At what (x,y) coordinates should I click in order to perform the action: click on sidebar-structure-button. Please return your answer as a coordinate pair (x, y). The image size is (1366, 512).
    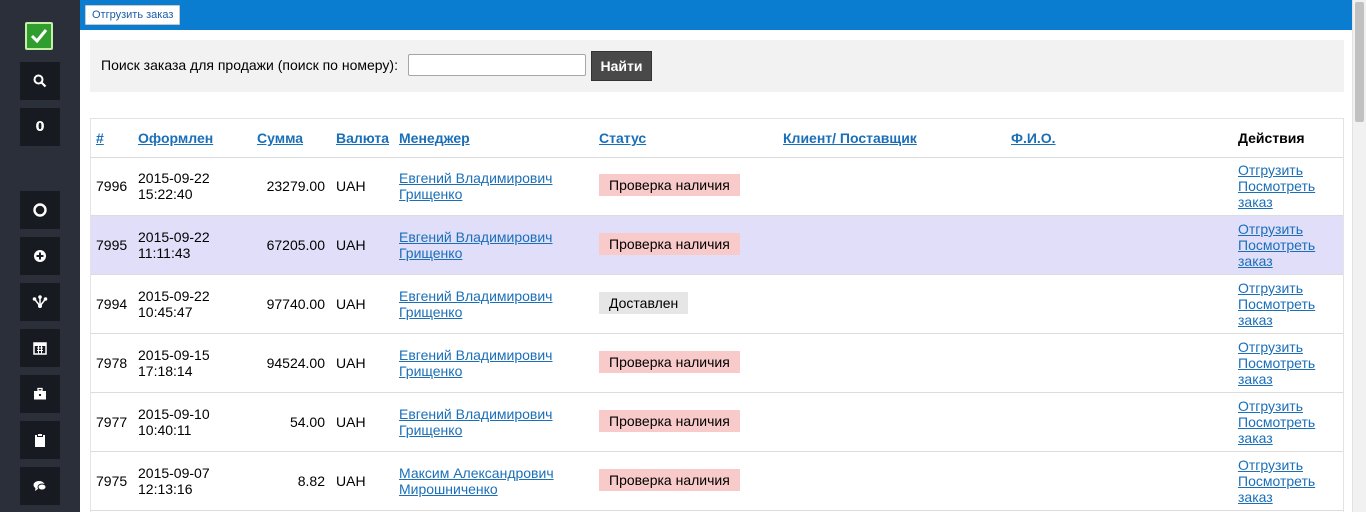
    Looking at the image, I should click on (40, 302).